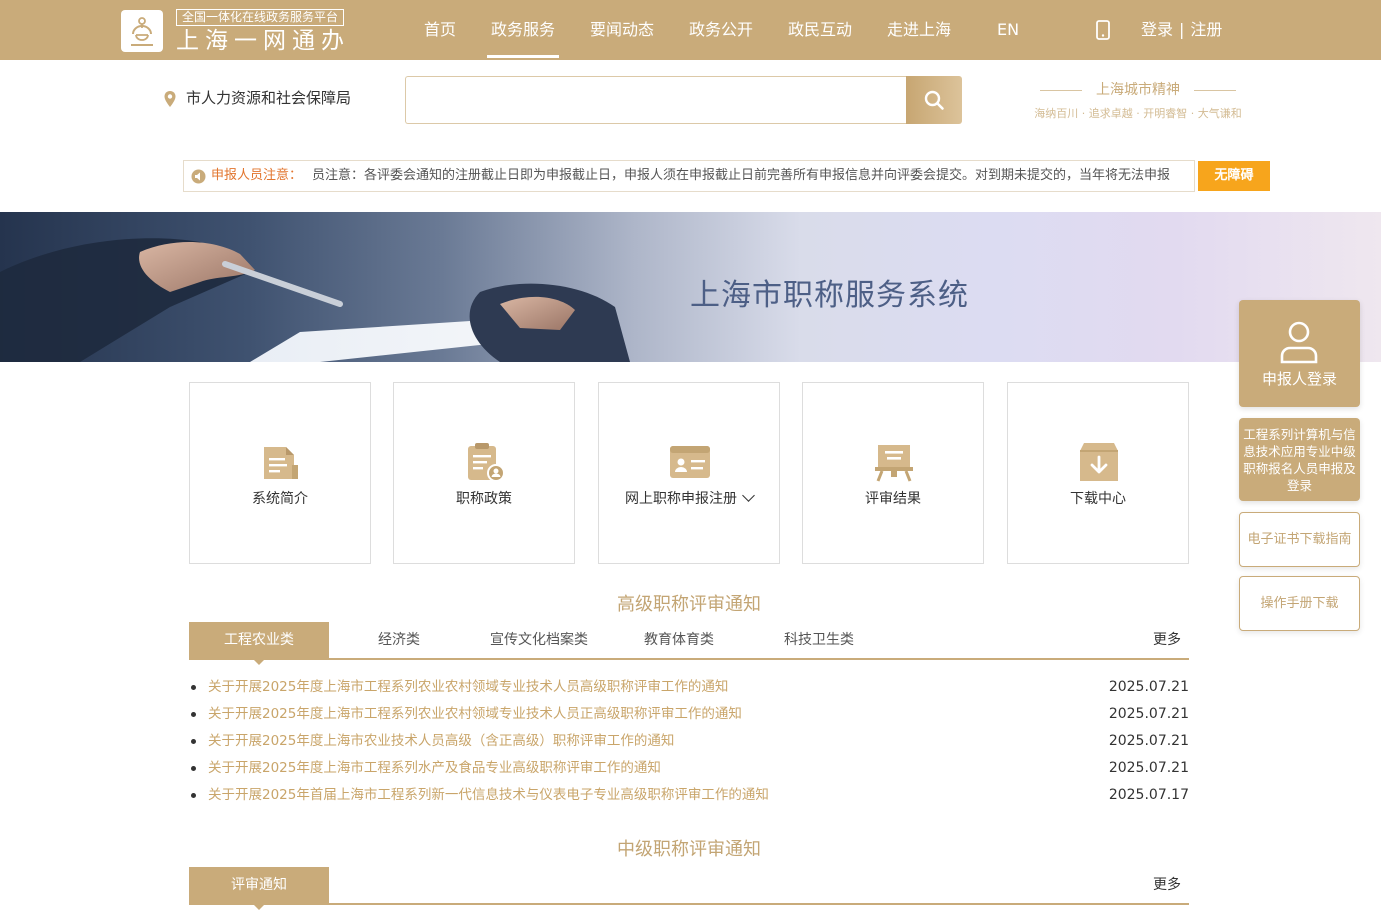 This screenshot has height=910, width=1381. Describe the element at coordinates (690, 462) in the screenshot. I see `id-card-icon` at that location.